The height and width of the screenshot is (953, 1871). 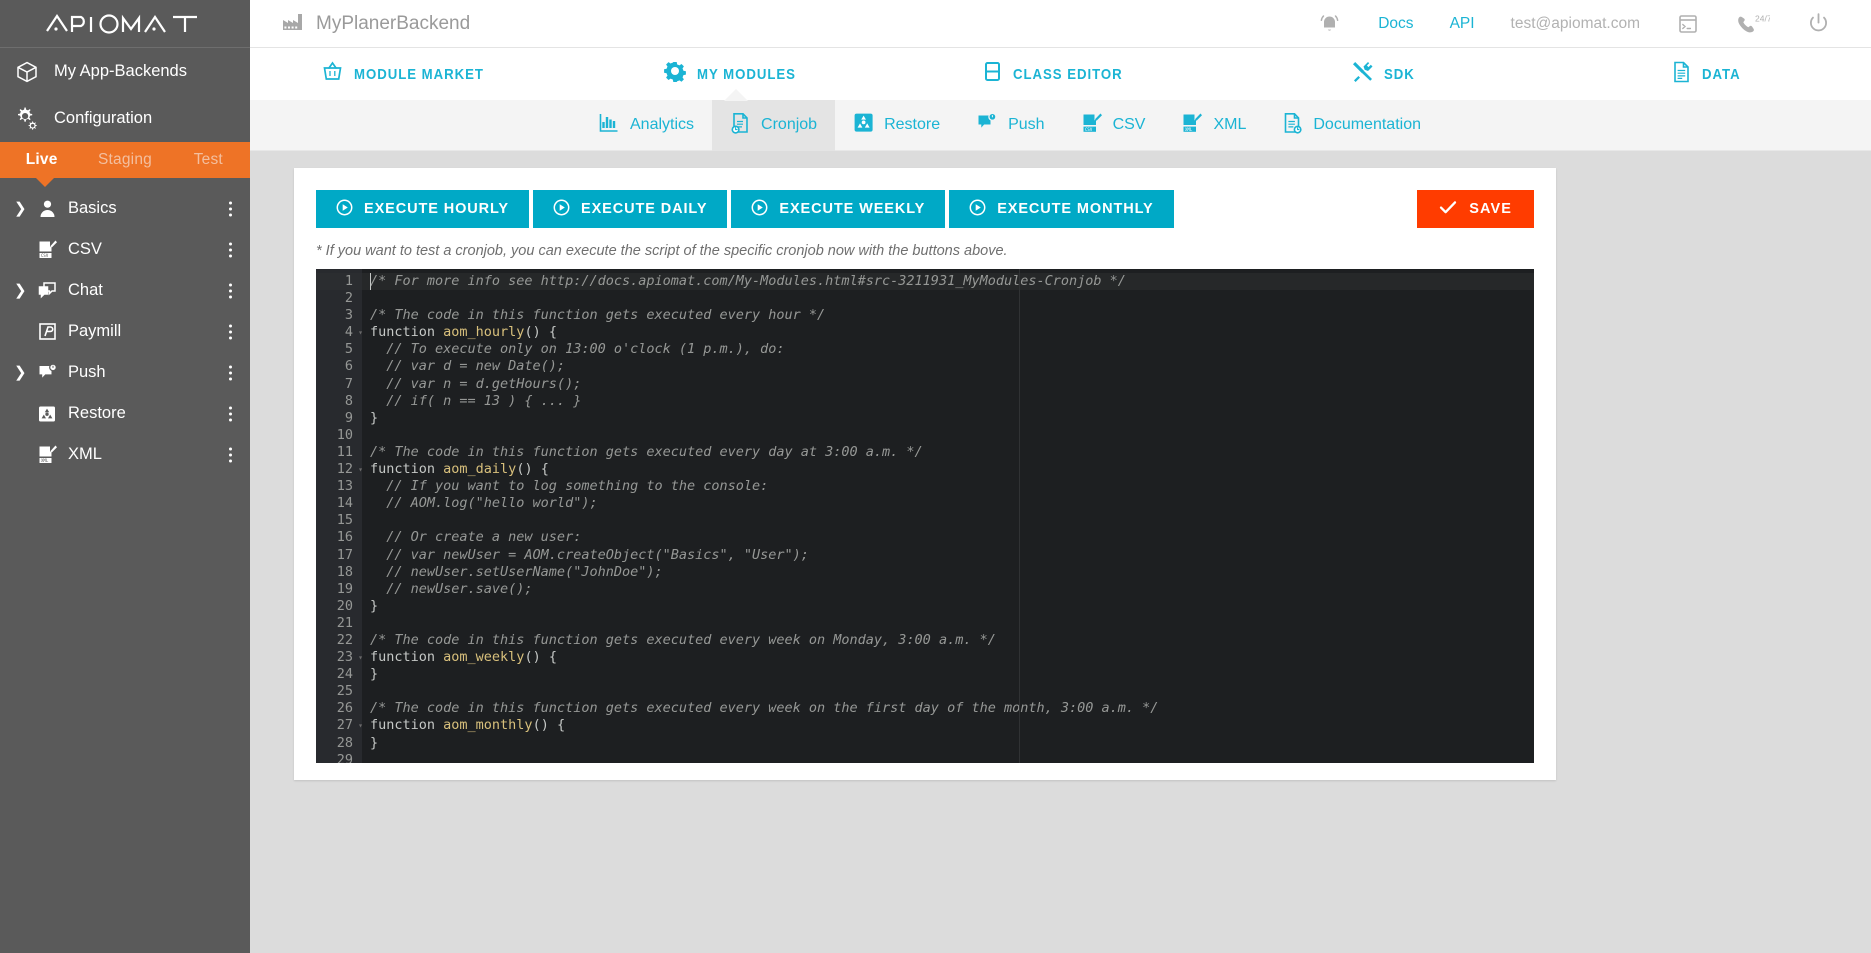 What do you see at coordinates (838, 209) in the screenshot?
I see `execute-weekly-button: EXECUTE WEEKLY` at bounding box center [838, 209].